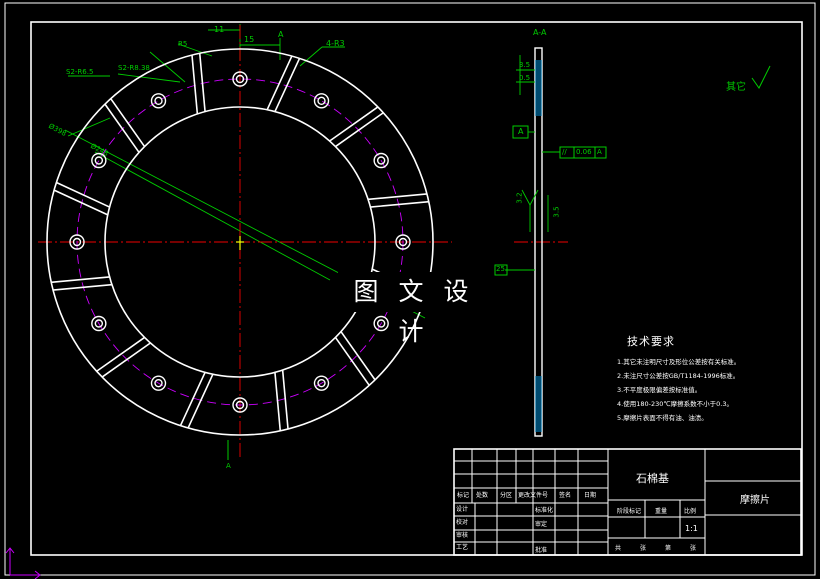 The height and width of the screenshot is (579, 820). Describe the element at coordinates (240, 243) in the screenshot. I see `center-mark` at that location.